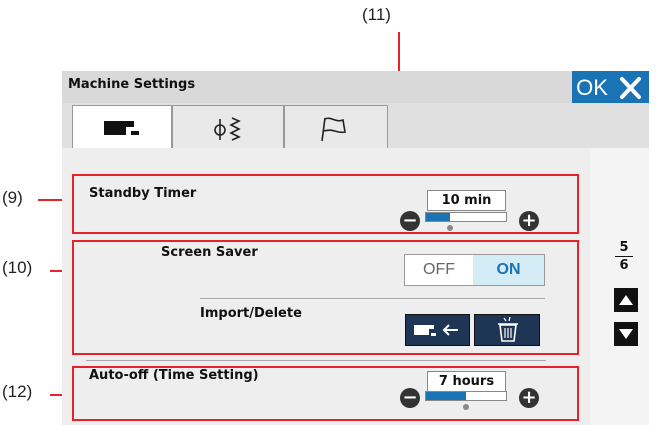  What do you see at coordinates (450, 228) in the screenshot?
I see `standby-slider-knob` at bounding box center [450, 228].